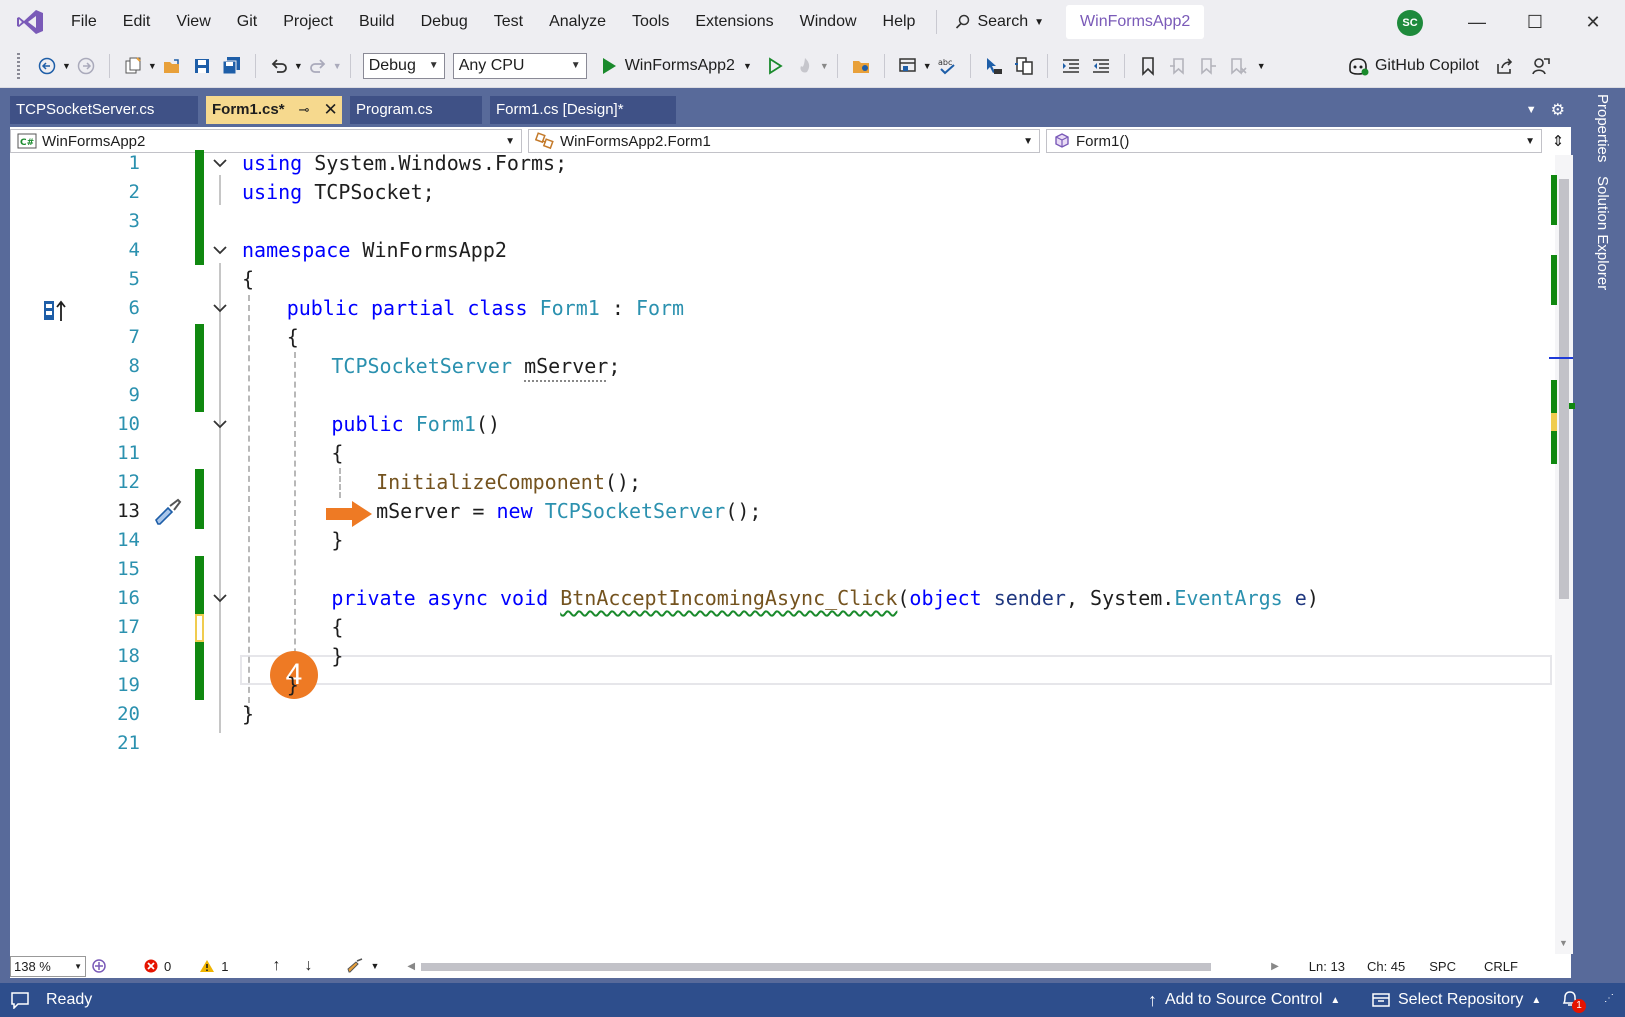 The height and width of the screenshot is (1017, 1625). Describe the element at coordinates (202, 66) in the screenshot. I see `save-icon` at that location.